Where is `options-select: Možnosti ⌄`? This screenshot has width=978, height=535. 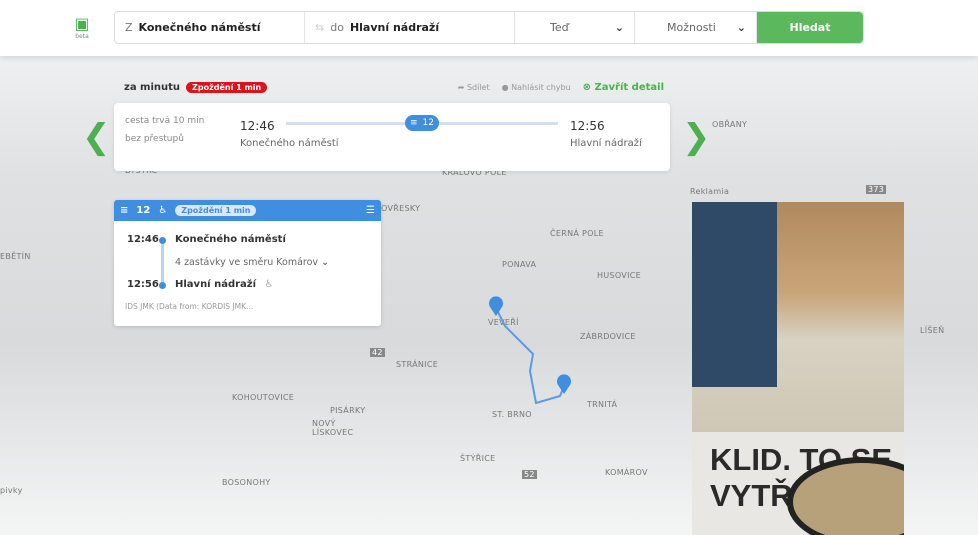 options-select: Možnosti ⌄ is located at coordinates (696, 27).